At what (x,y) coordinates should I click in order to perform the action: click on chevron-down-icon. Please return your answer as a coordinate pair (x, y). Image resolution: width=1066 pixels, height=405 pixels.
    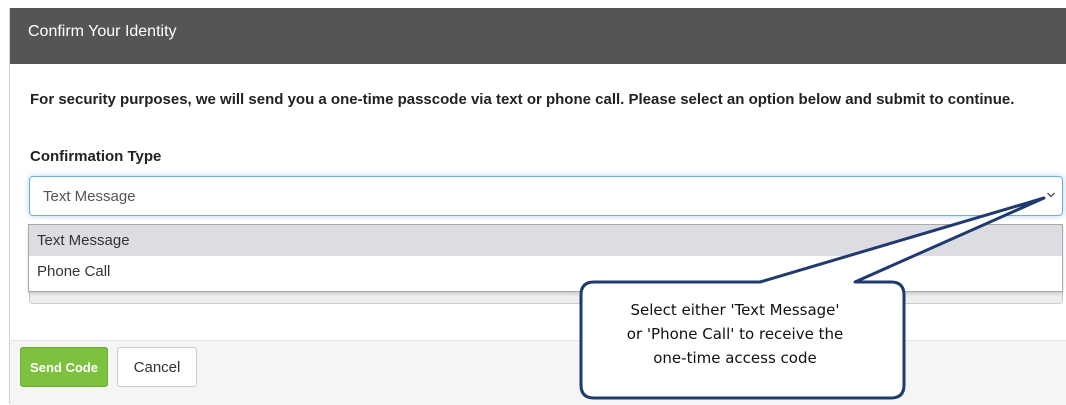
    Looking at the image, I should click on (1051, 195).